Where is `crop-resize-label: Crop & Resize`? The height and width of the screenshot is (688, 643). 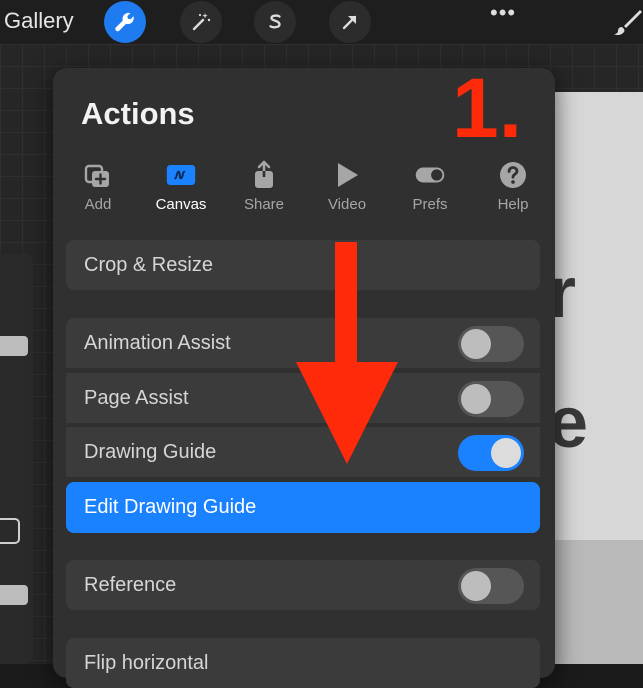
crop-resize-label: Crop & Resize is located at coordinates (148, 264).